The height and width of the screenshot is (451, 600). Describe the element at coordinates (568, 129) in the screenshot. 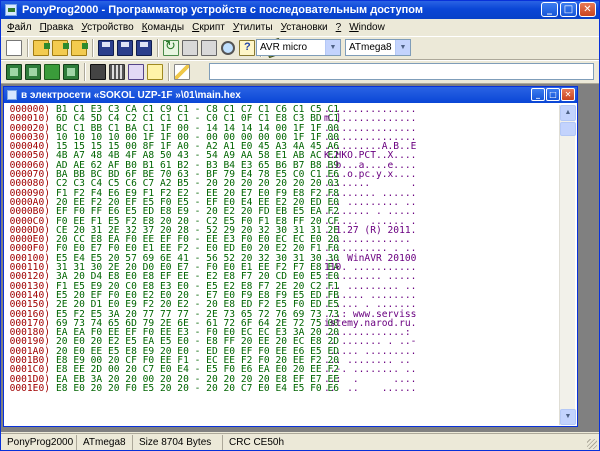

I see `scroll-thumb` at that location.